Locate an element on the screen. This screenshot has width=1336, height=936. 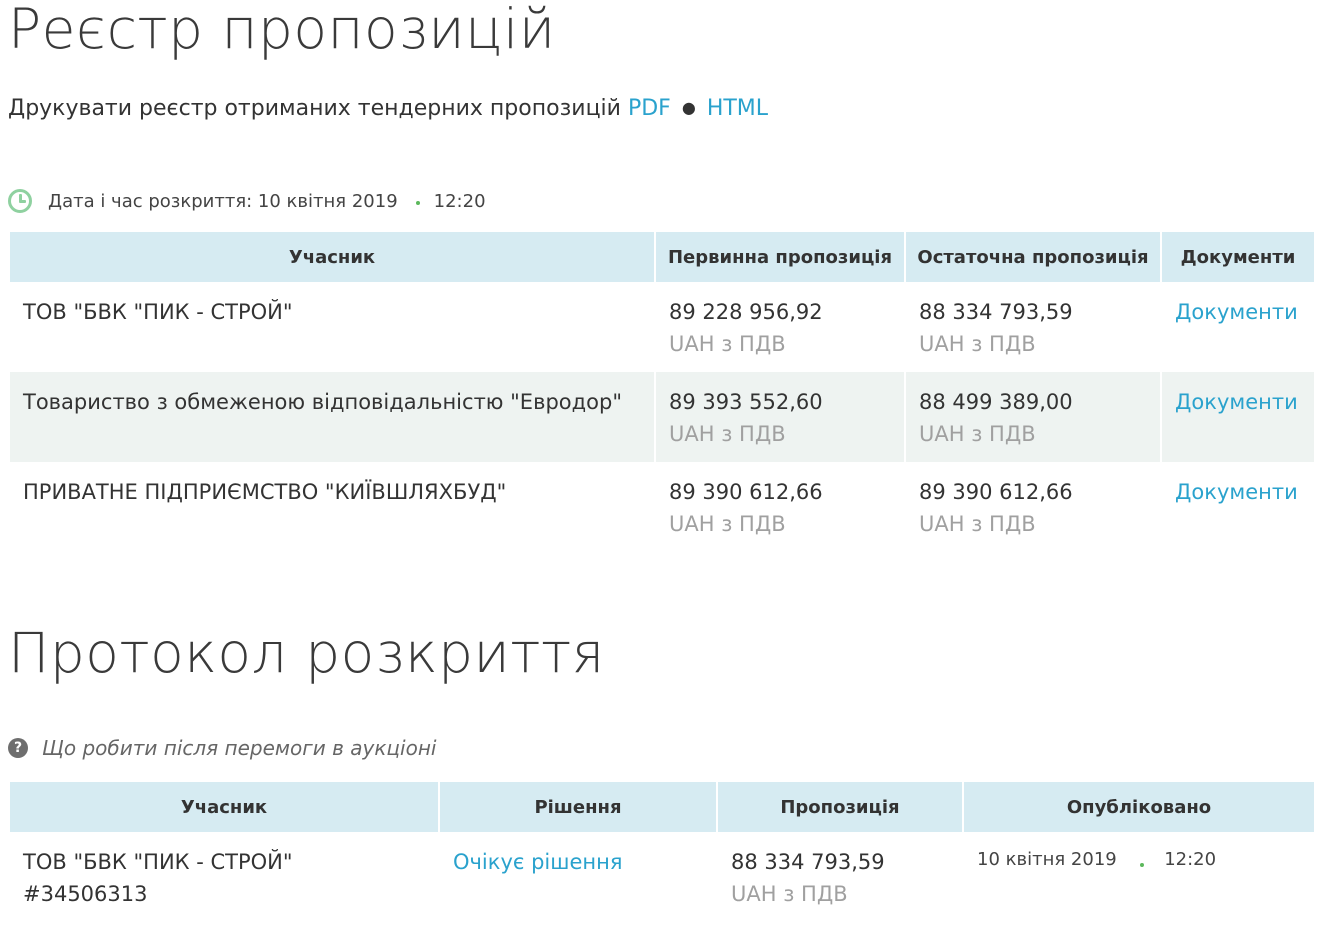
offer-amount: 88 334 793,59 is located at coordinates (808, 862).